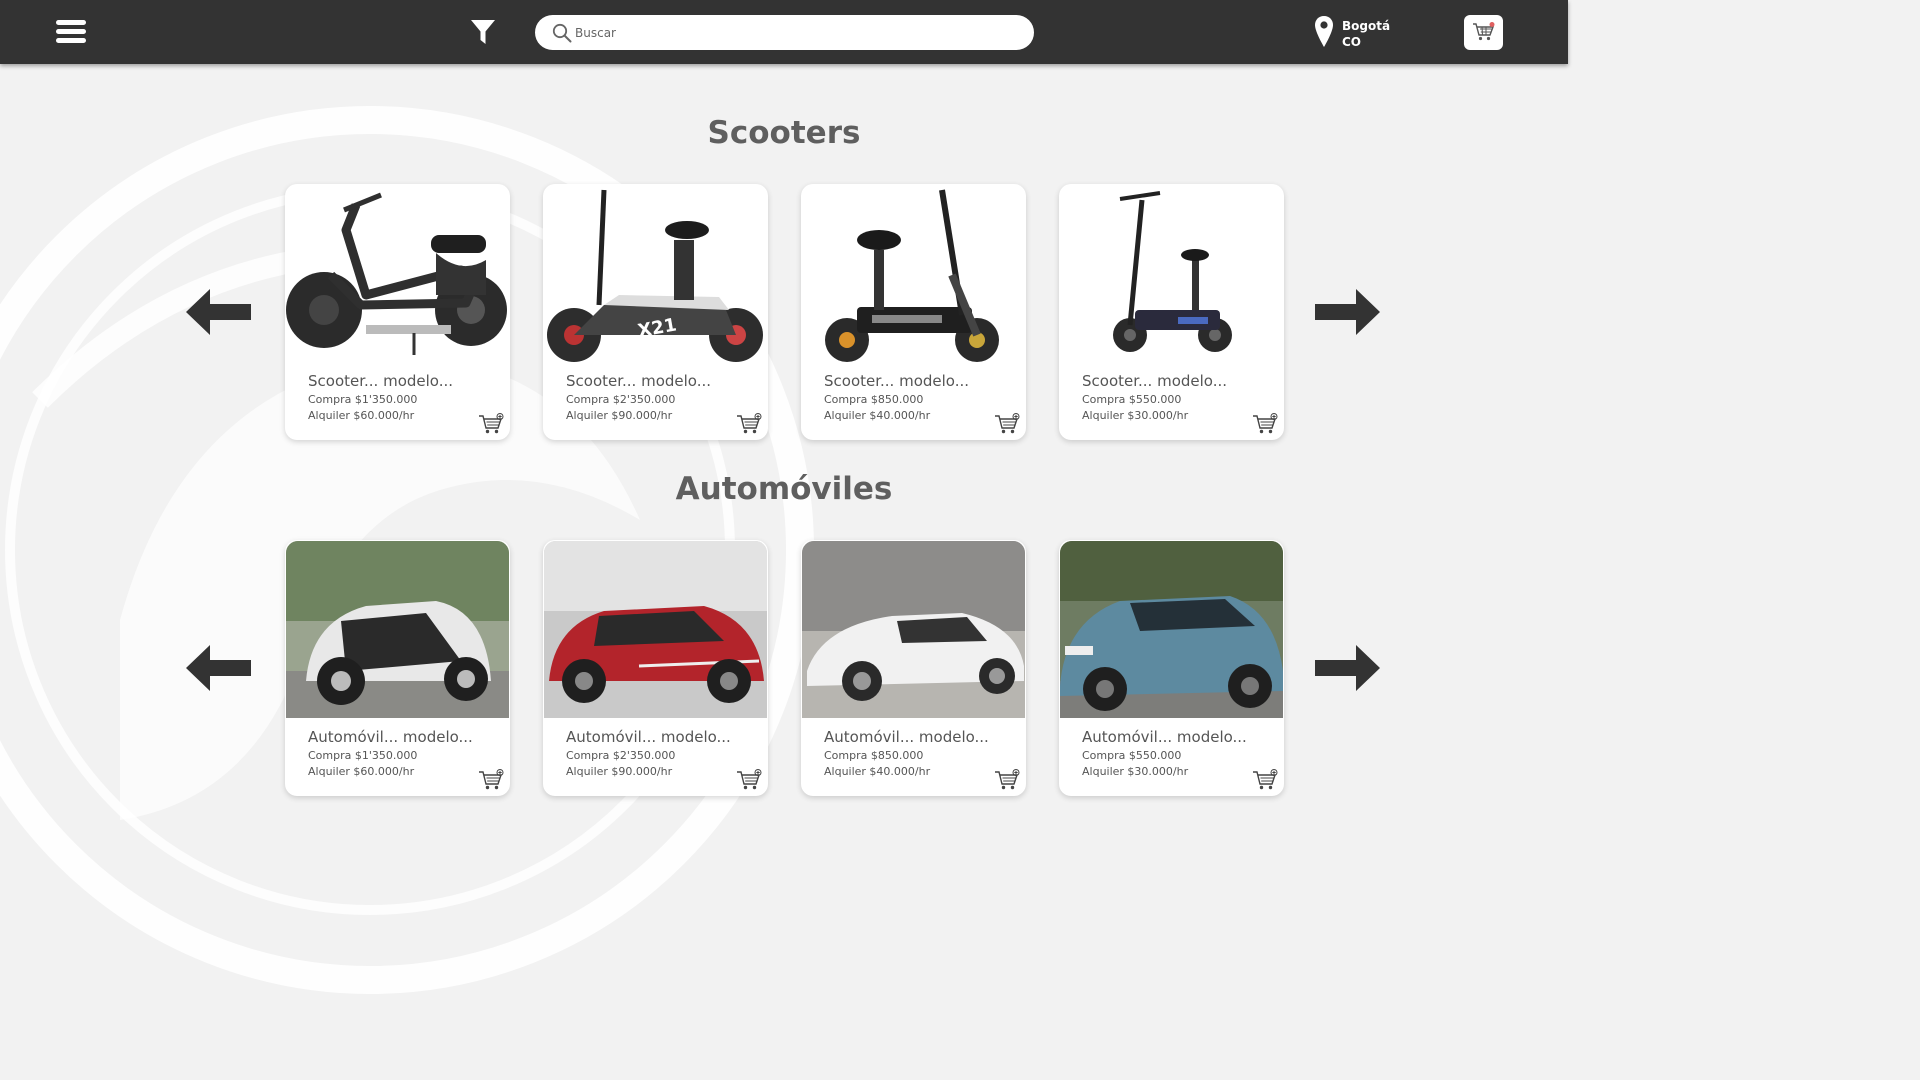 Image resolution: width=1920 pixels, height=1080 pixels. Describe the element at coordinates (784, 133) in the screenshot. I see `section-title-scooters: Scooters` at that location.